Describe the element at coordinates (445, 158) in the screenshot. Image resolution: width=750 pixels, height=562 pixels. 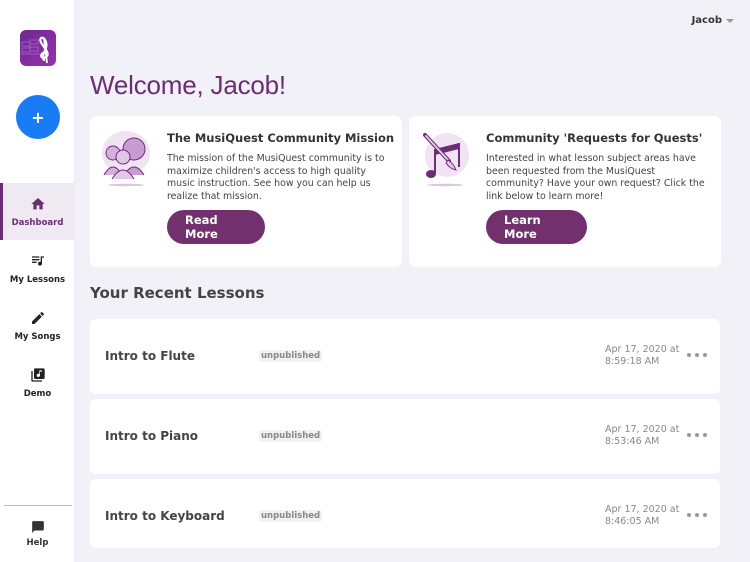
I see `music-note-brush-icon` at that location.